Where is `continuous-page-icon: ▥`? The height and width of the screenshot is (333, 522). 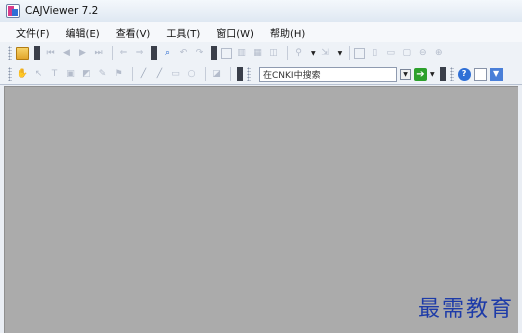 continuous-page-icon: ▥ is located at coordinates (241, 53).